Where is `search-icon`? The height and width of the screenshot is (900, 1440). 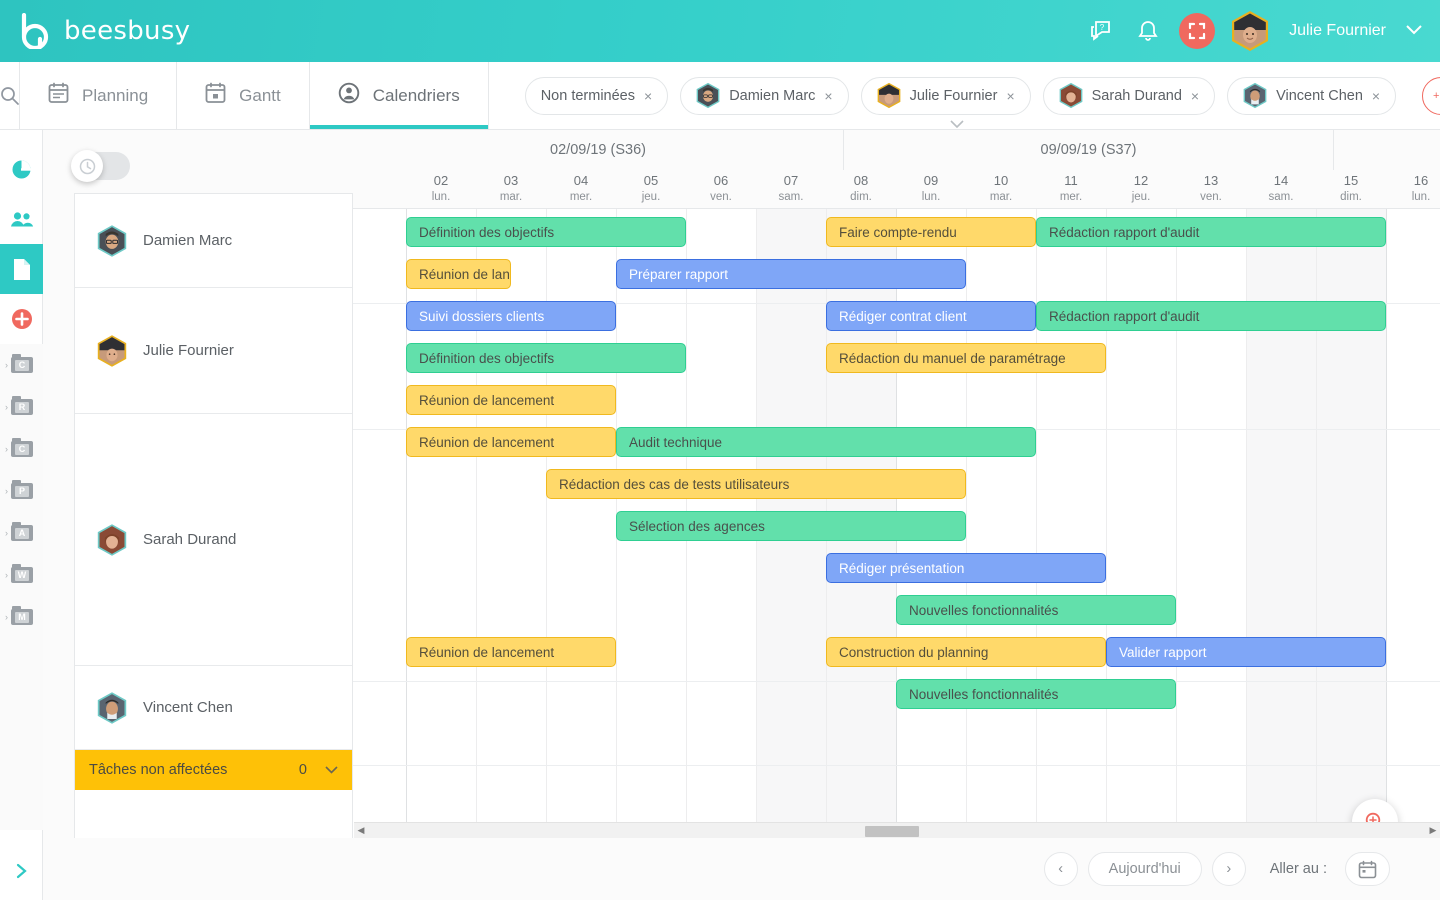
search-icon is located at coordinates (10, 95).